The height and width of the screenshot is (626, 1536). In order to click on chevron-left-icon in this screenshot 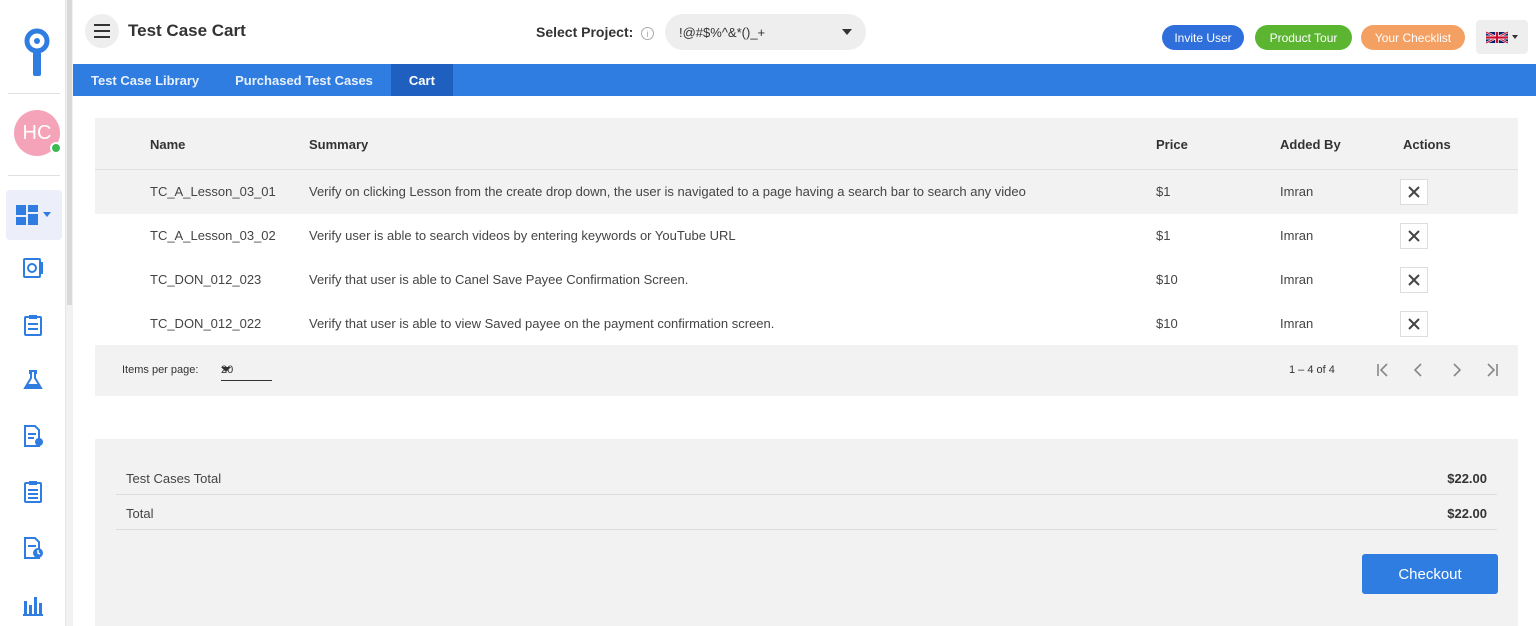, I will do `click(1417, 370)`.